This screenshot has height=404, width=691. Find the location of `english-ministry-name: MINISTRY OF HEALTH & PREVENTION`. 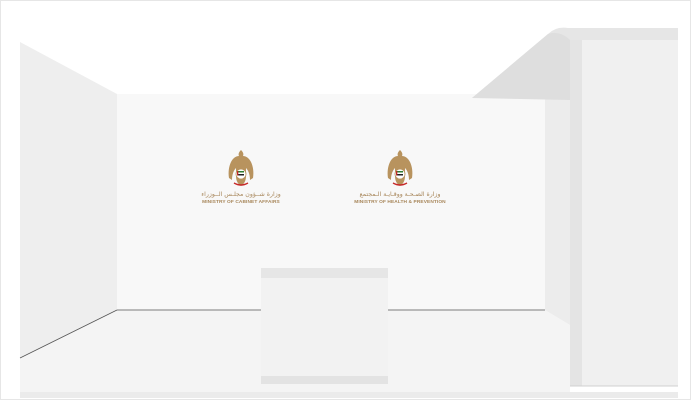

english-ministry-name: MINISTRY OF HEALTH & PREVENTION is located at coordinates (400, 202).